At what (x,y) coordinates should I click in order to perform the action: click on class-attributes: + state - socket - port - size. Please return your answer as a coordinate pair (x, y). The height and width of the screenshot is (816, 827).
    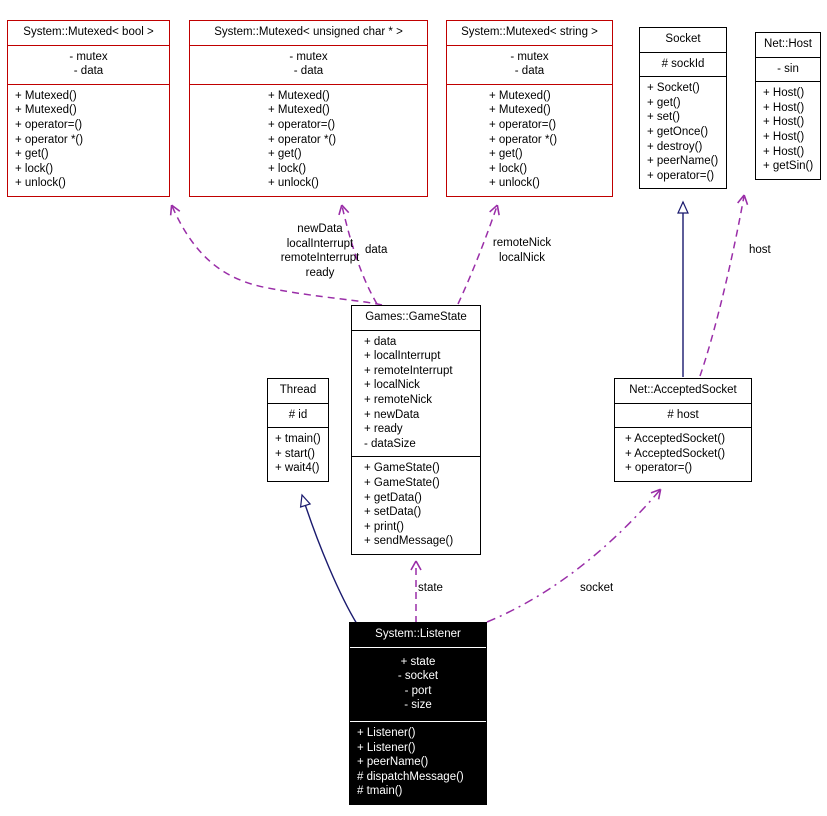
    Looking at the image, I should click on (418, 684).